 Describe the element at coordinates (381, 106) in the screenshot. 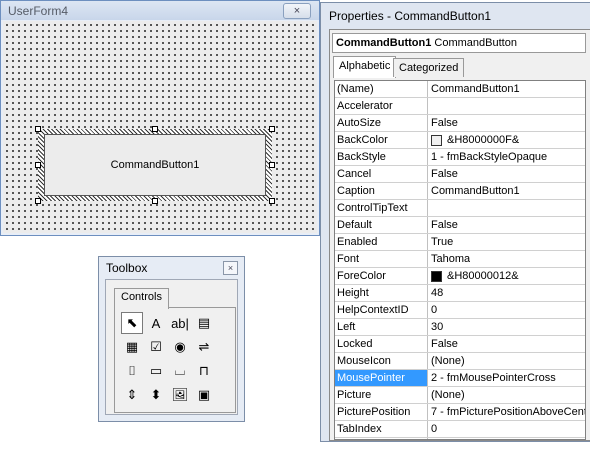

I see `property-name: Accelerator` at that location.